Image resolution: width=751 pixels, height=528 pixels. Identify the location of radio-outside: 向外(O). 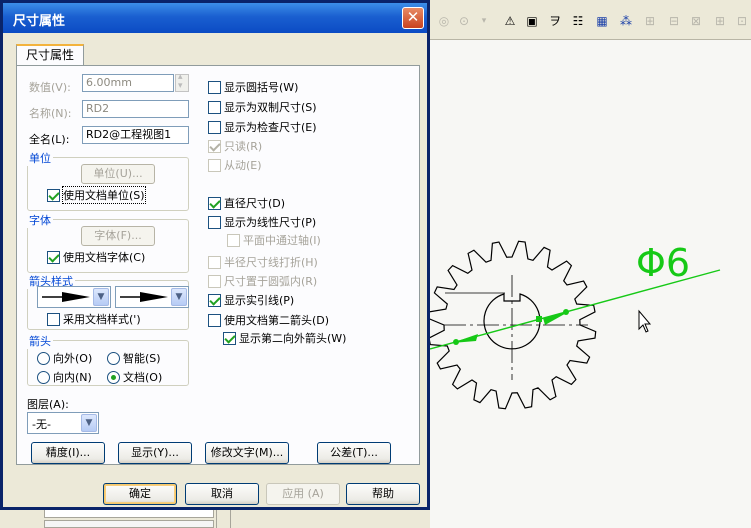
(64, 358).